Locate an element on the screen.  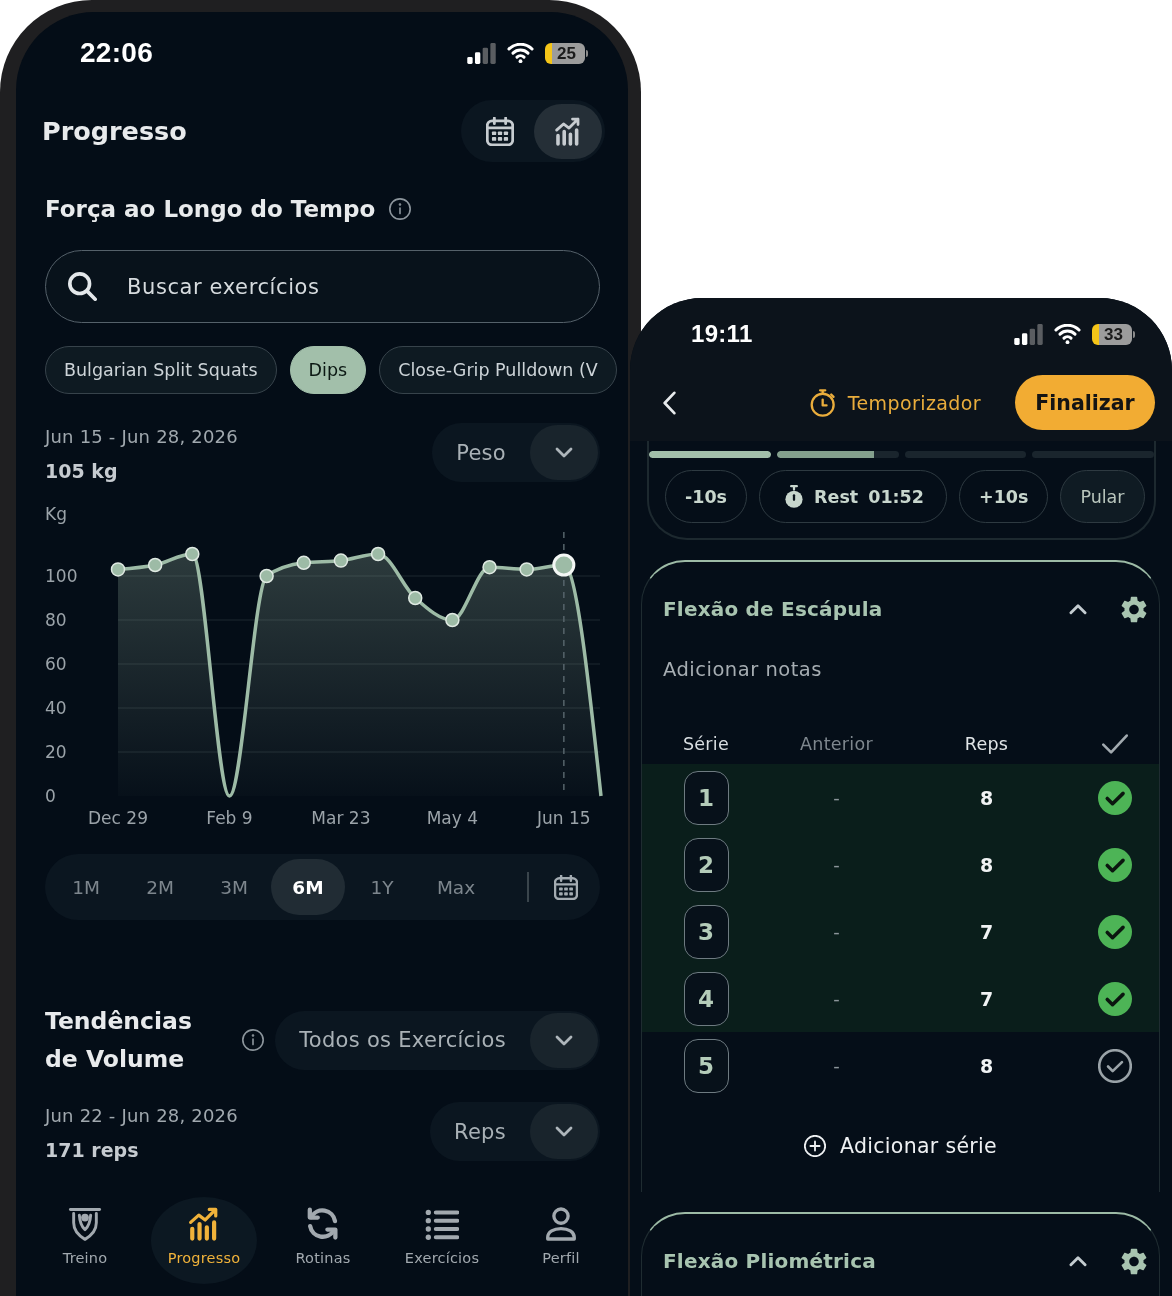
exercise-chip: Close-Grip Pulldown (V is located at coordinates (498, 370).